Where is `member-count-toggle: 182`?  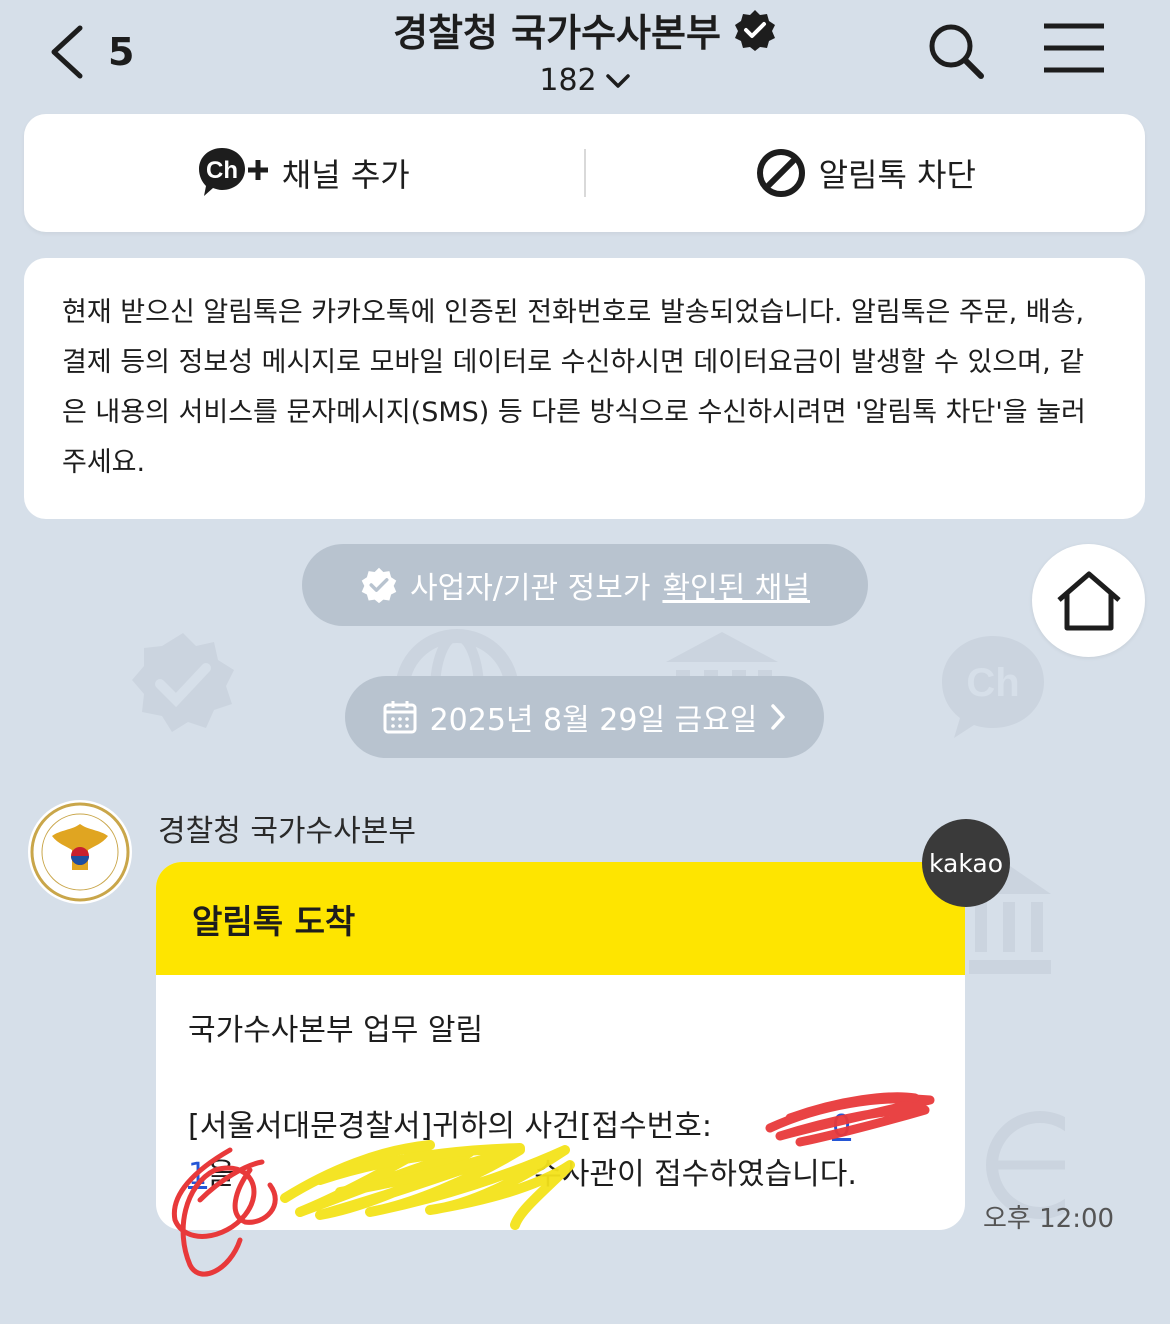 member-count-toggle: 182 is located at coordinates (584, 80).